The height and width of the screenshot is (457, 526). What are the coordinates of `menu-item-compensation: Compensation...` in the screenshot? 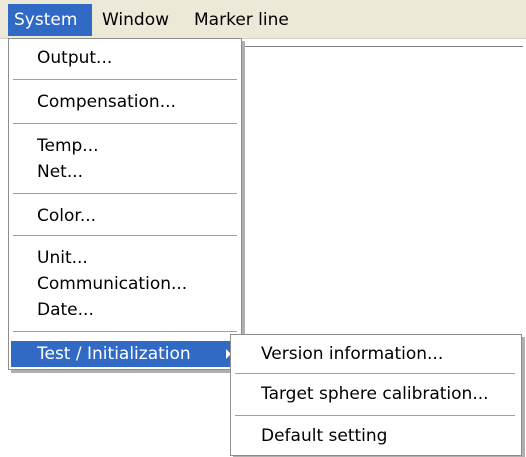 It's located at (125, 102).